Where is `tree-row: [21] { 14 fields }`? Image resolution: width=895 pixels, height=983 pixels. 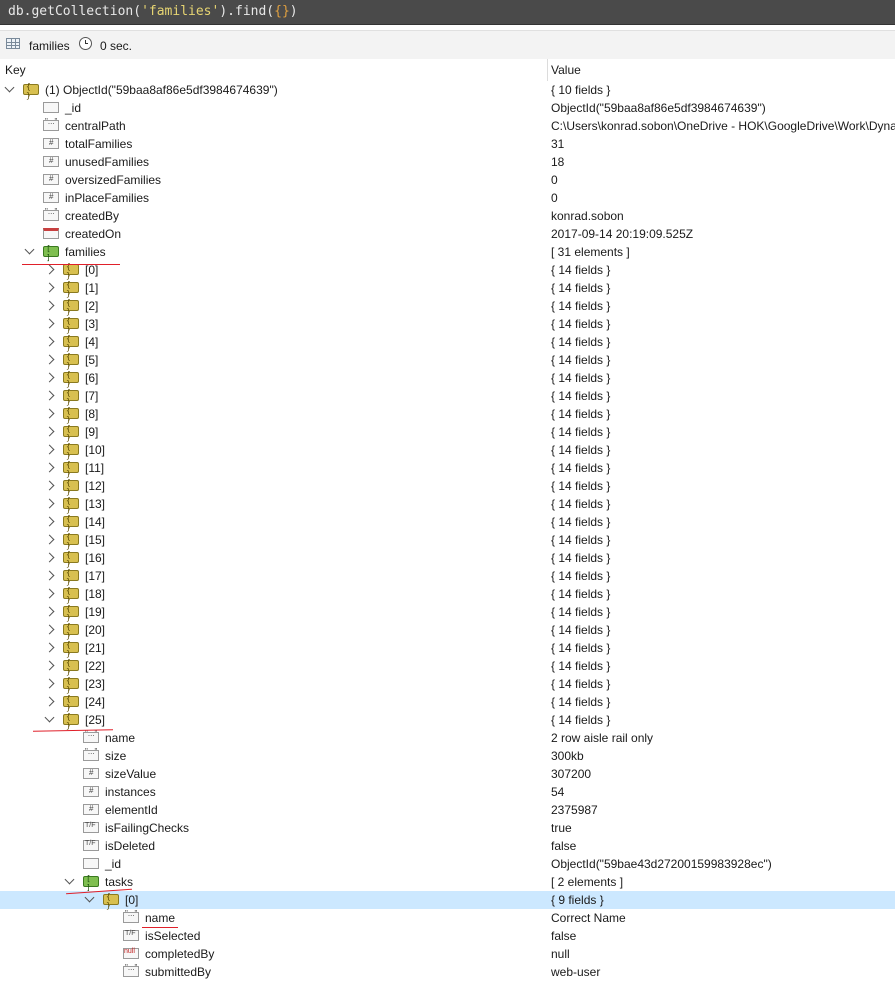 tree-row: [21] { 14 fields } is located at coordinates (447, 648).